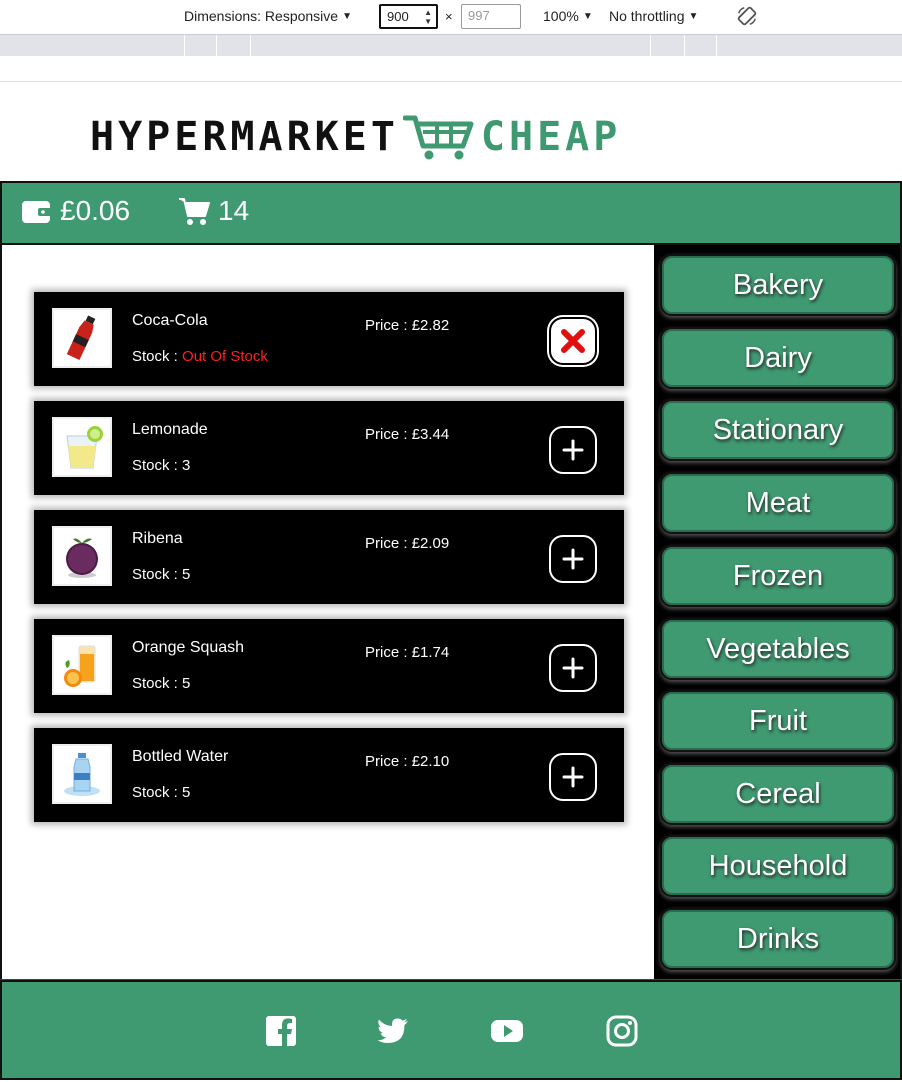 Image resolution: width=902 pixels, height=1082 pixels. I want to click on header: HYPERMARKET CHEAP, so click(451, 131).